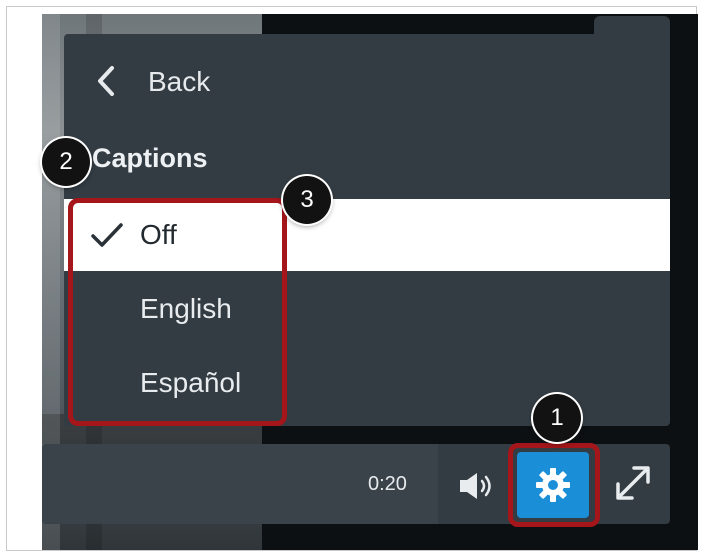 The width and height of the screenshot is (703, 559). Describe the element at coordinates (633, 483) in the screenshot. I see `fullscreen-icon` at that location.